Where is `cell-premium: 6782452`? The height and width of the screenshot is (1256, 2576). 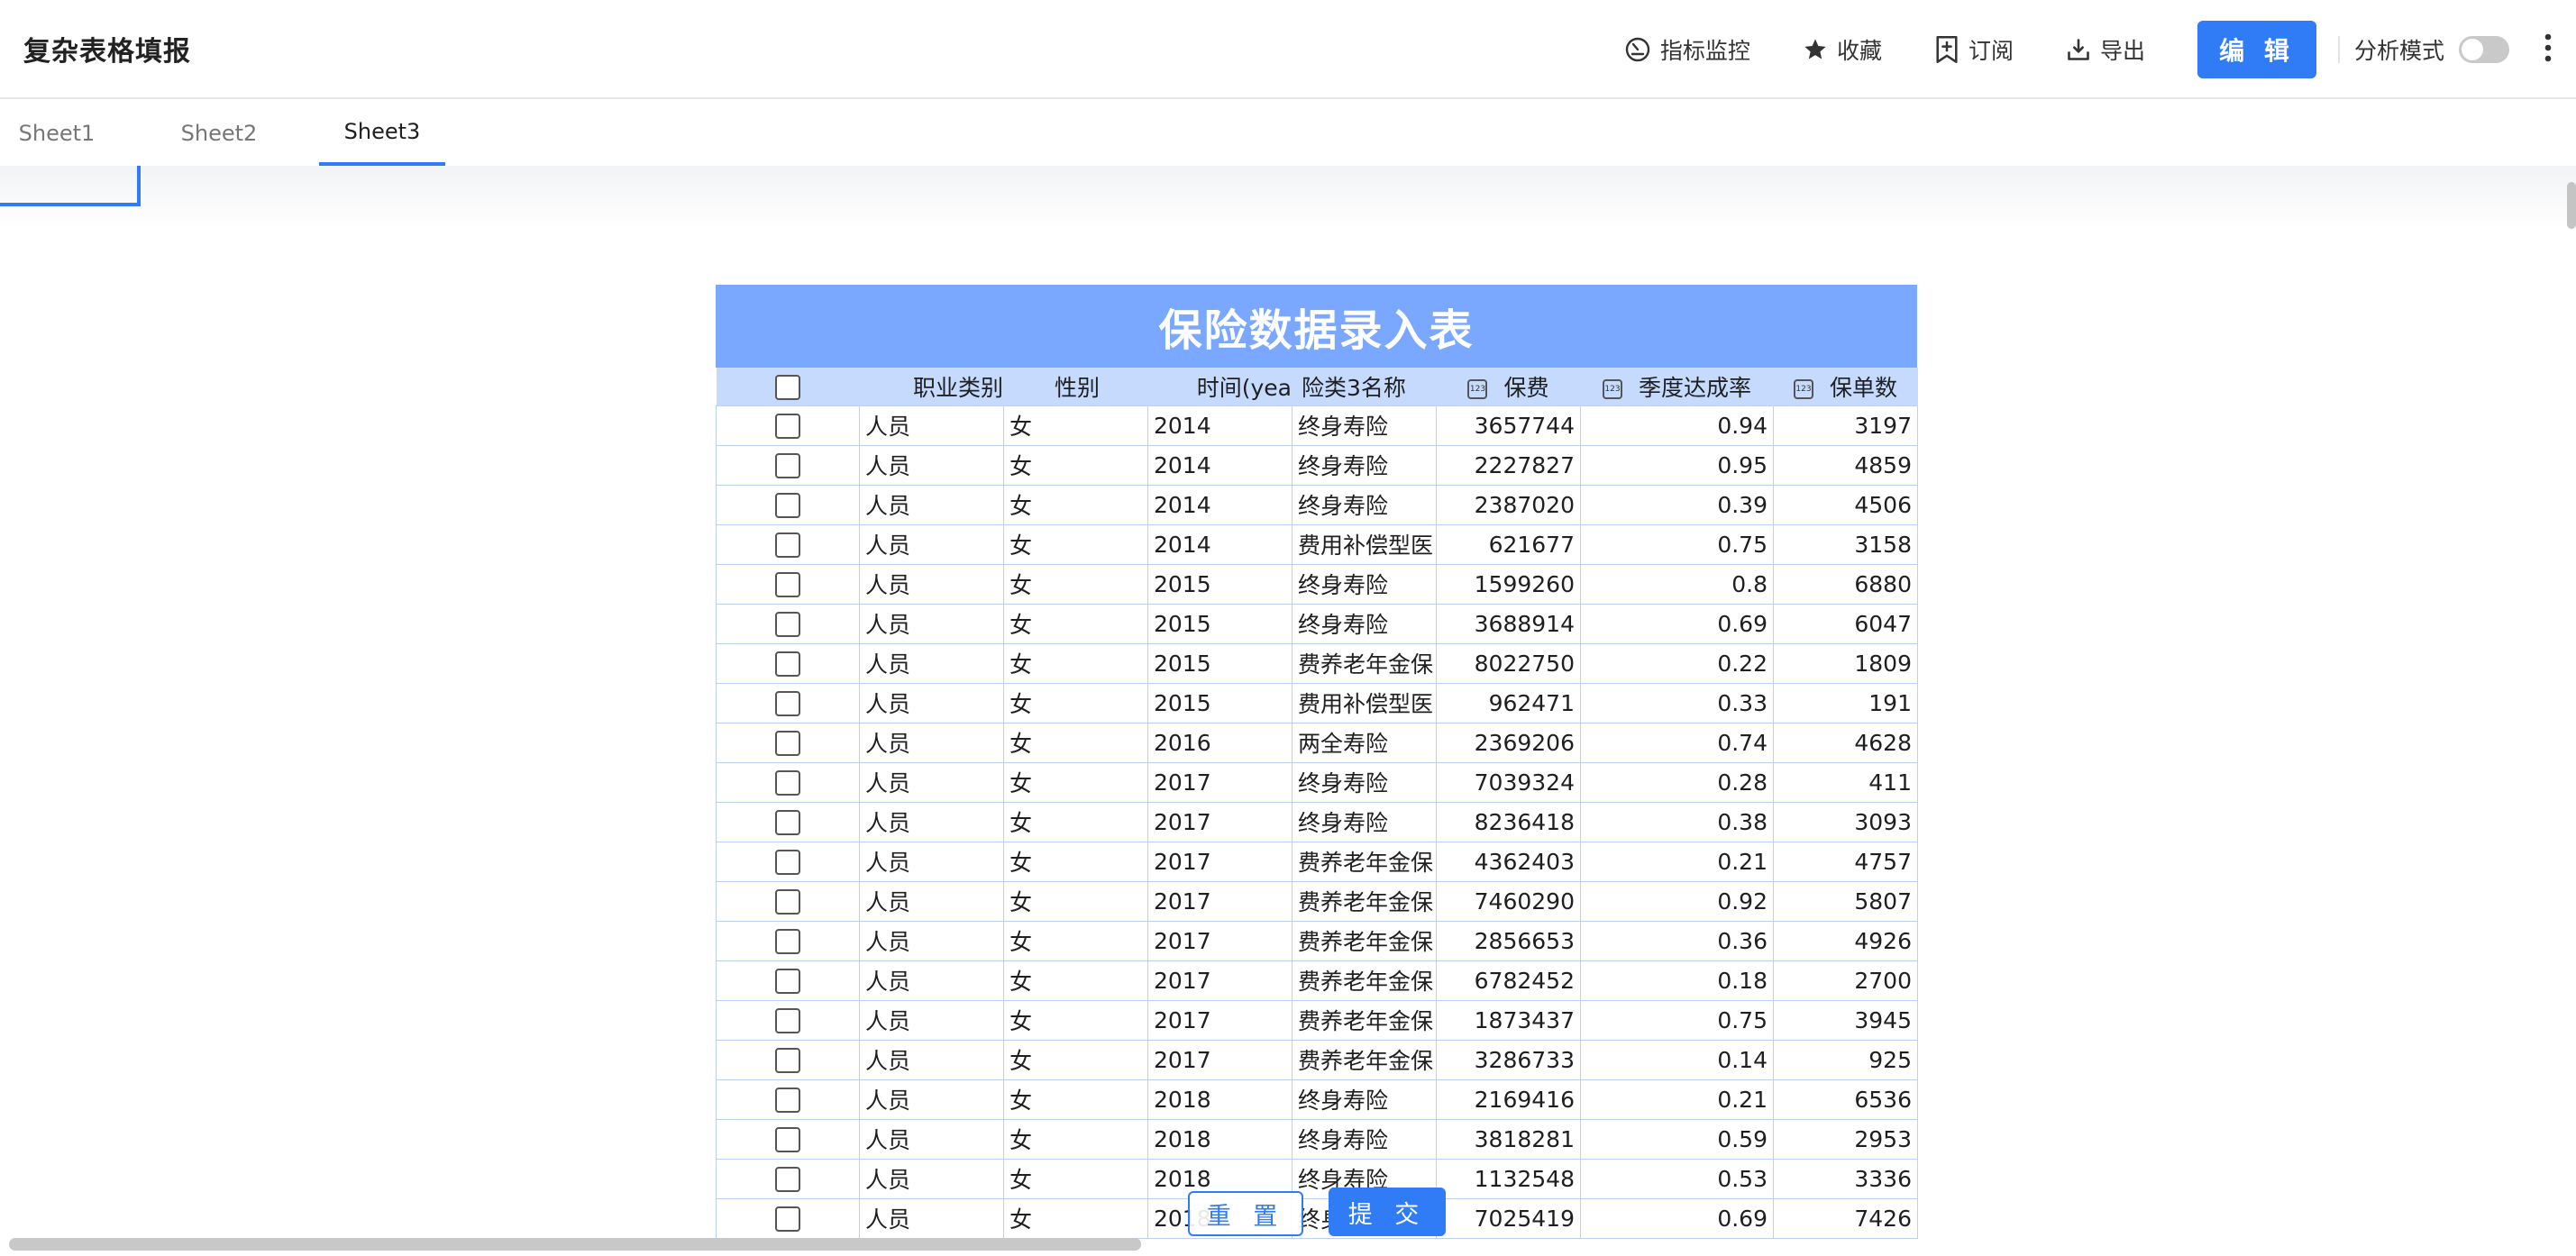 cell-premium: 6782452 is located at coordinates (1508, 981).